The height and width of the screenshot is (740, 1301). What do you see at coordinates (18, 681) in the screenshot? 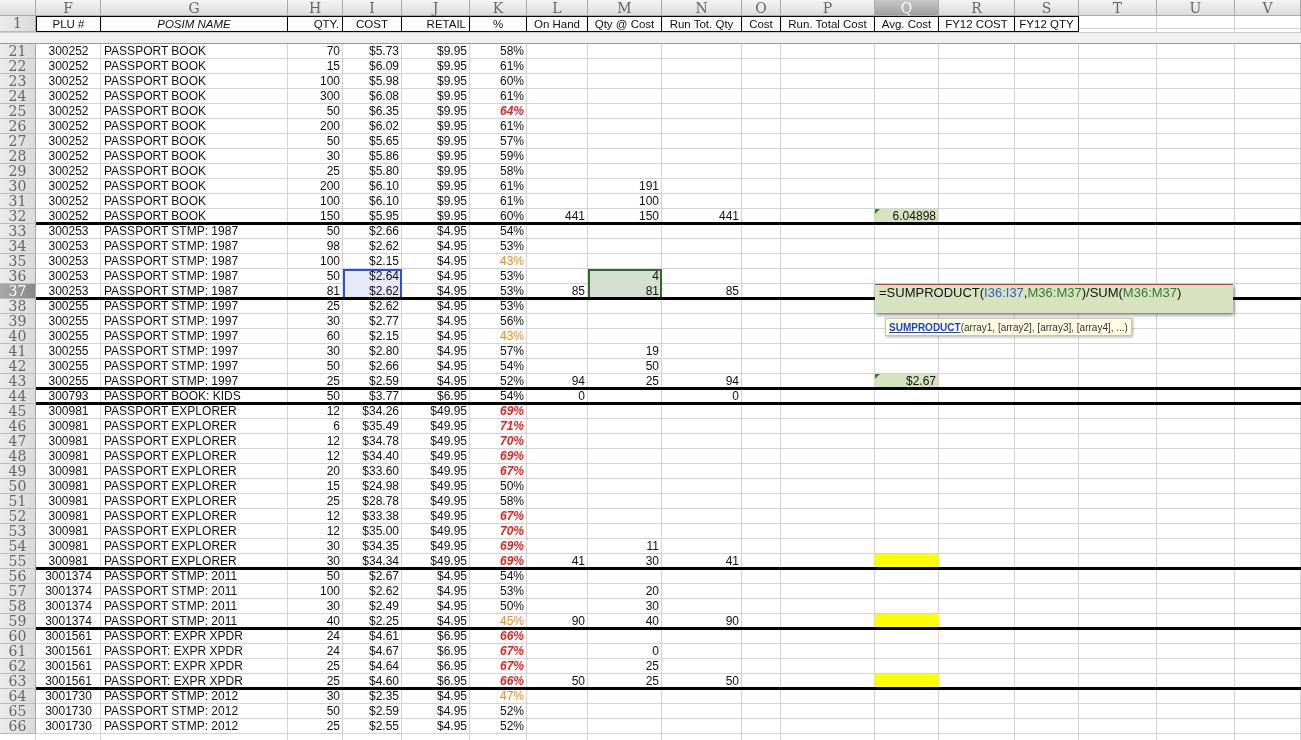
I see `row-header: 63` at bounding box center [18, 681].